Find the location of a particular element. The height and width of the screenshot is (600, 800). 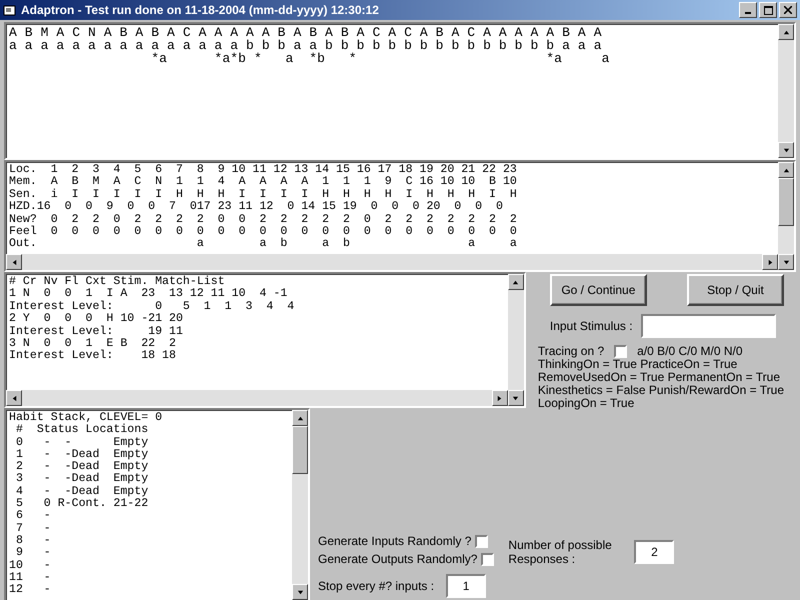

match-line: # Cr Nv Fl Cxt Stim. Match-List is located at coordinates (117, 282).